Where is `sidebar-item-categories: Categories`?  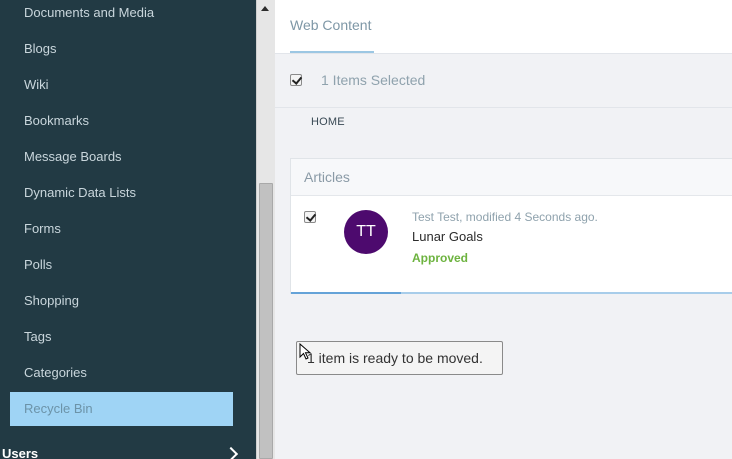
sidebar-item-categories: Categories is located at coordinates (128, 373).